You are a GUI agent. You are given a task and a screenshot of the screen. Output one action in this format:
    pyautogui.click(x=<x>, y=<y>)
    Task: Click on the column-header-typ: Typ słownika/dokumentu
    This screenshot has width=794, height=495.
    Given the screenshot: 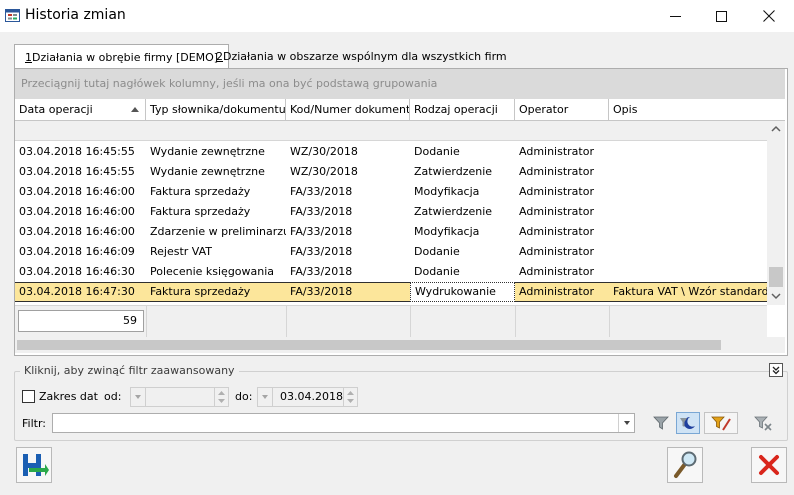 What is the action you would take?
    pyautogui.click(x=216, y=110)
    